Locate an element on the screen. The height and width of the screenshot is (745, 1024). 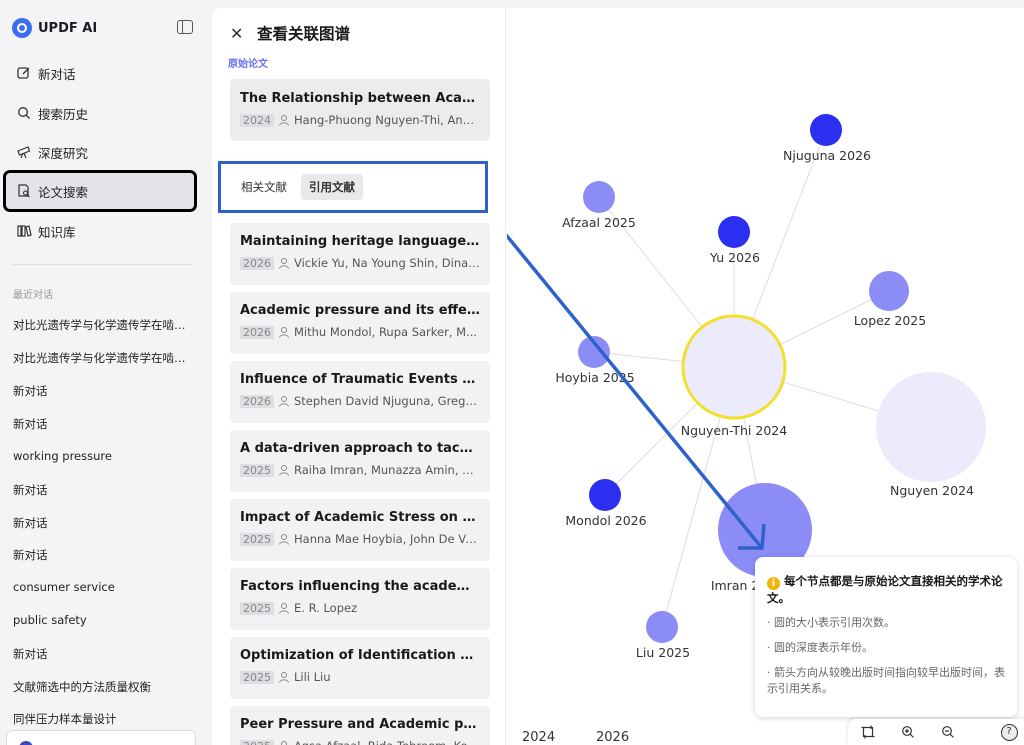
close-icon: ✕ is located at coordinates (236, 33).